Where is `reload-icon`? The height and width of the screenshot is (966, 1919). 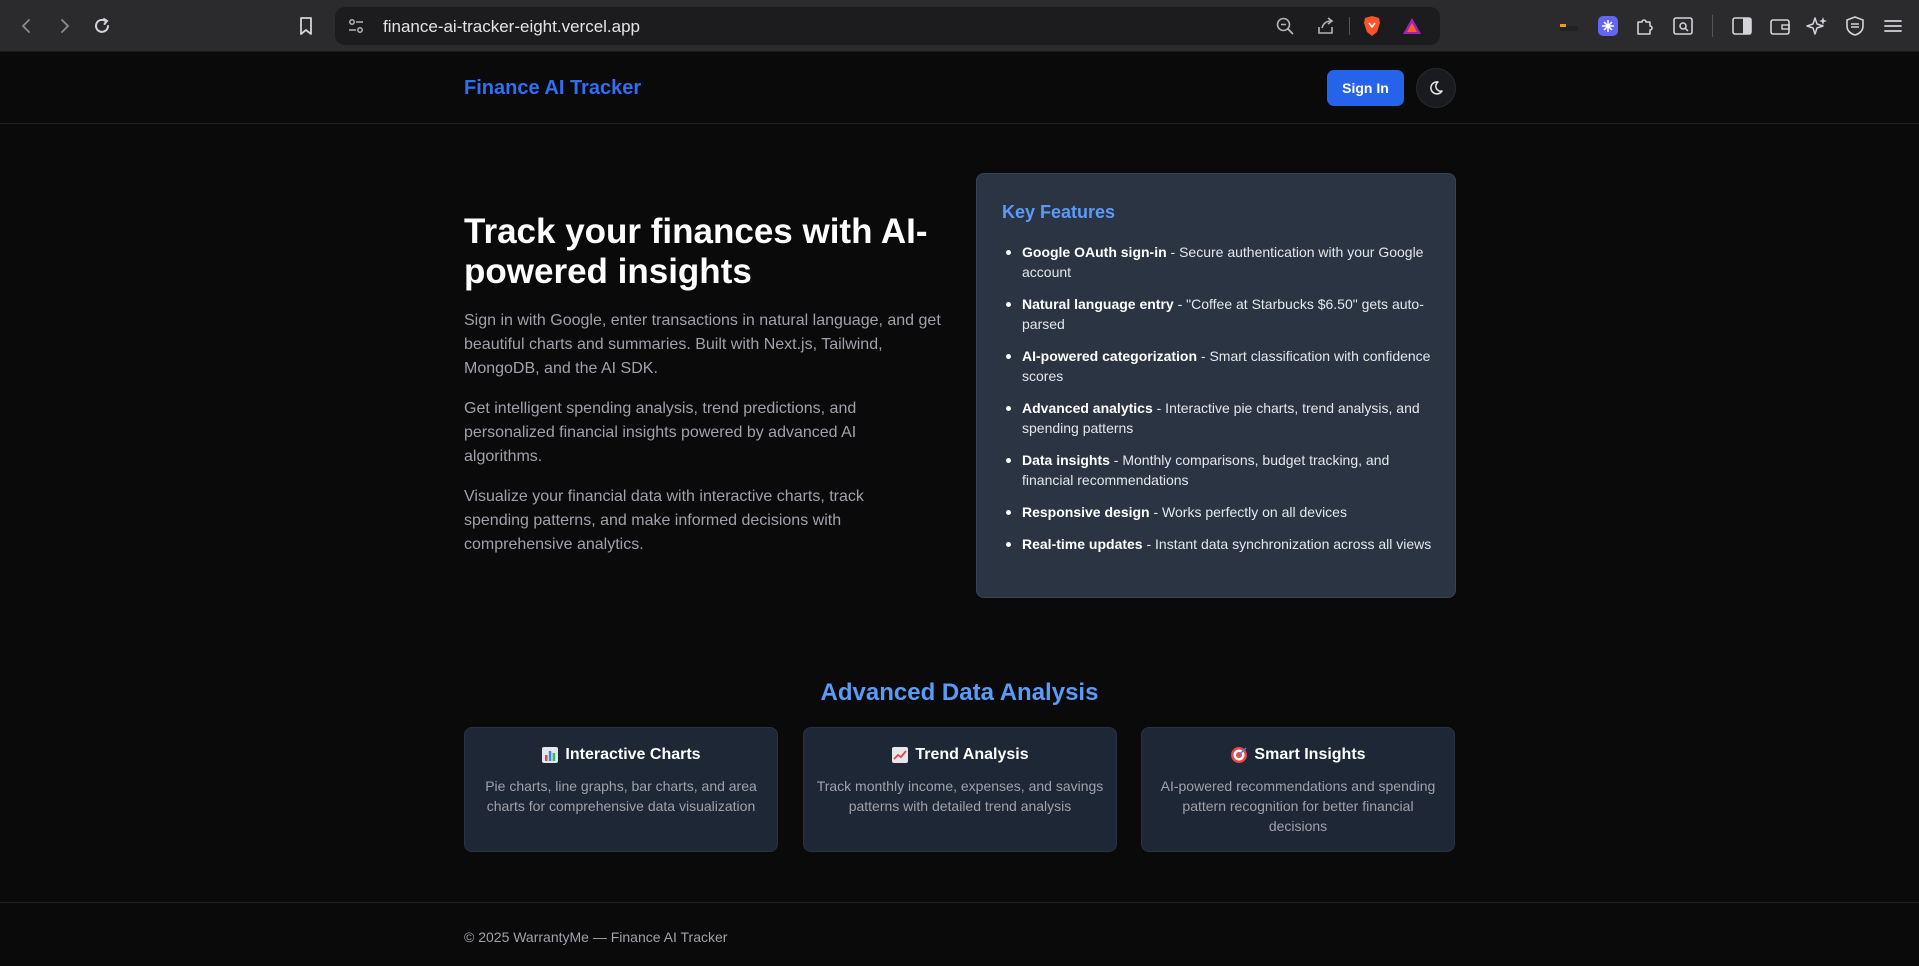 reload-icon is located at coordinates (102, 25).